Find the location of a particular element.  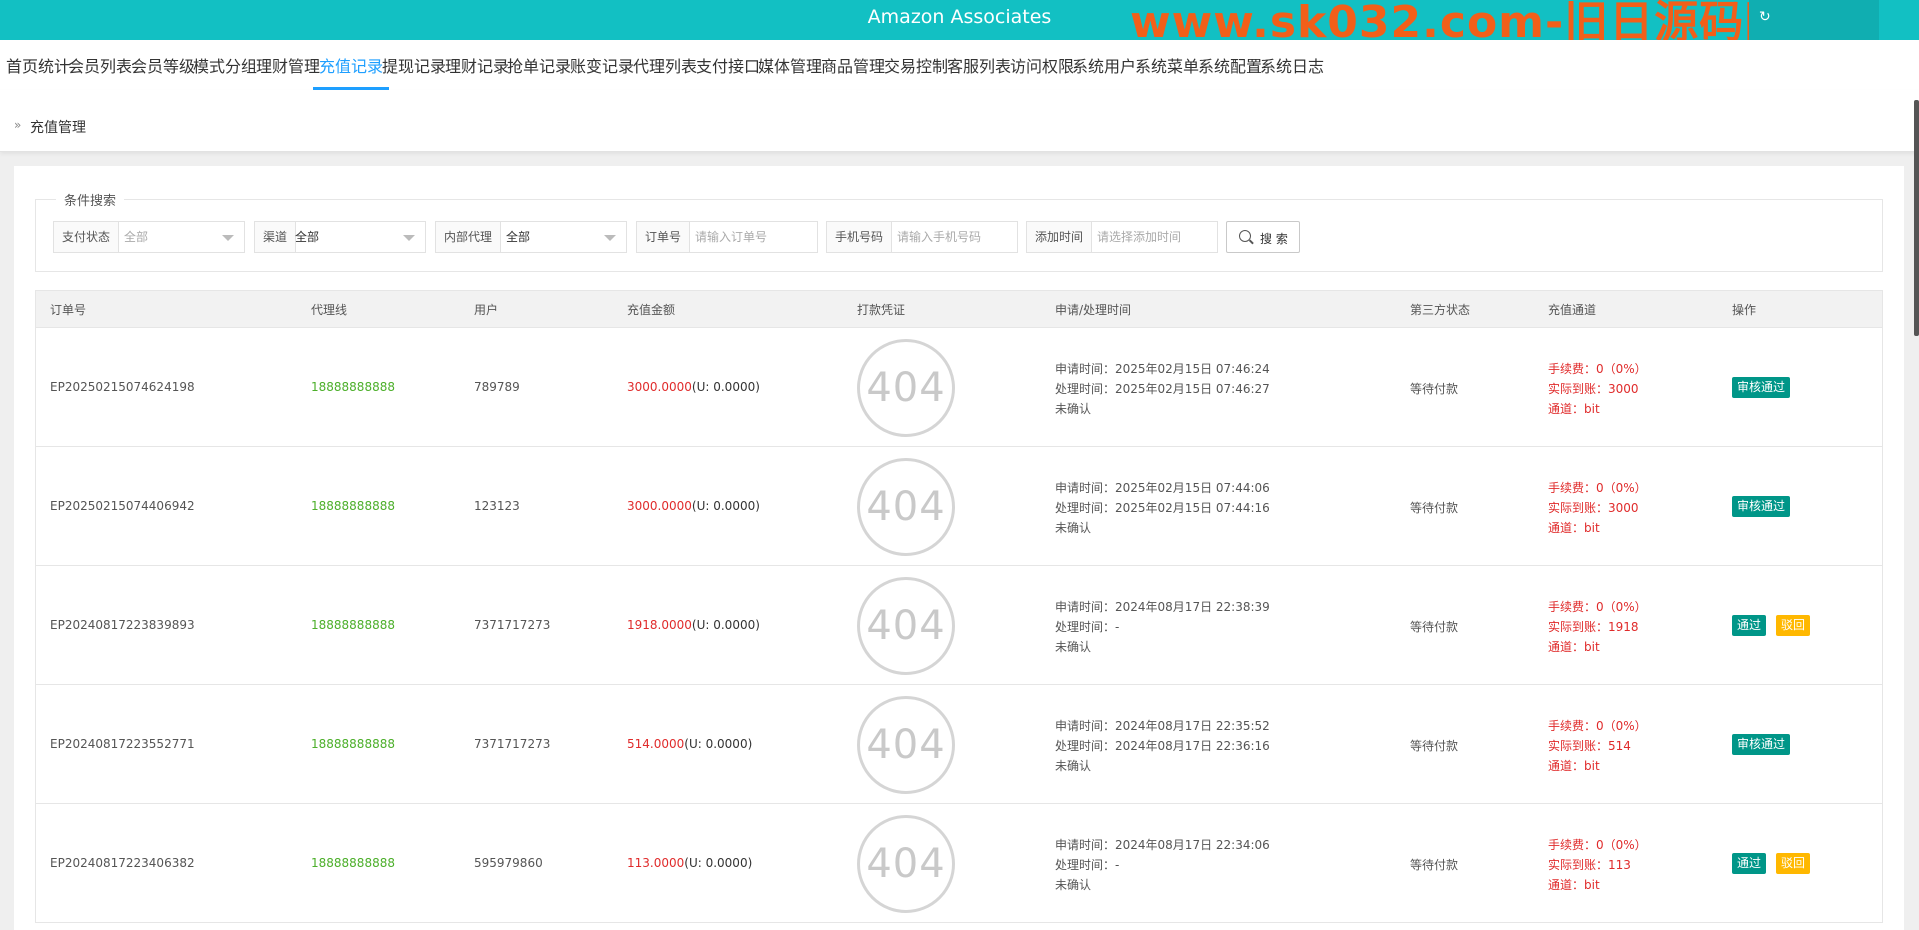

phone-field: 手机号码 请输入手机号码 is located at coordinates (922, 237).